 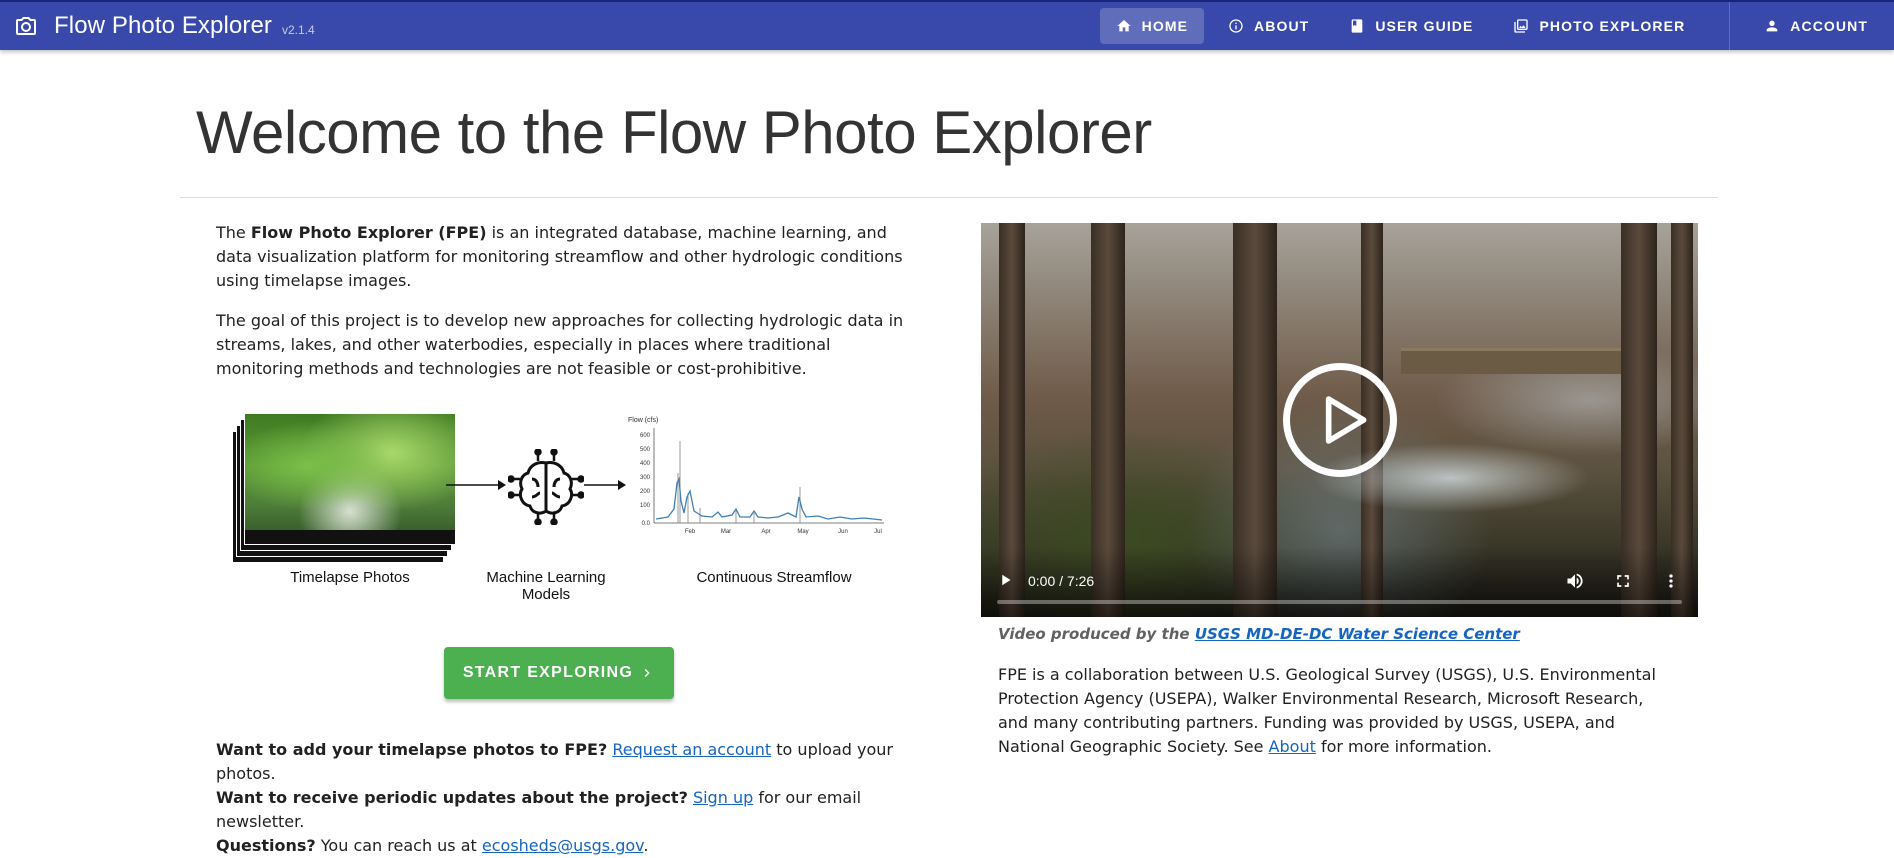 What do you see at coordinates (1424, 26) in the screenshot?
I see `nav-user-guide-label: USER GUIDE` at bounding box center [1424, 26].